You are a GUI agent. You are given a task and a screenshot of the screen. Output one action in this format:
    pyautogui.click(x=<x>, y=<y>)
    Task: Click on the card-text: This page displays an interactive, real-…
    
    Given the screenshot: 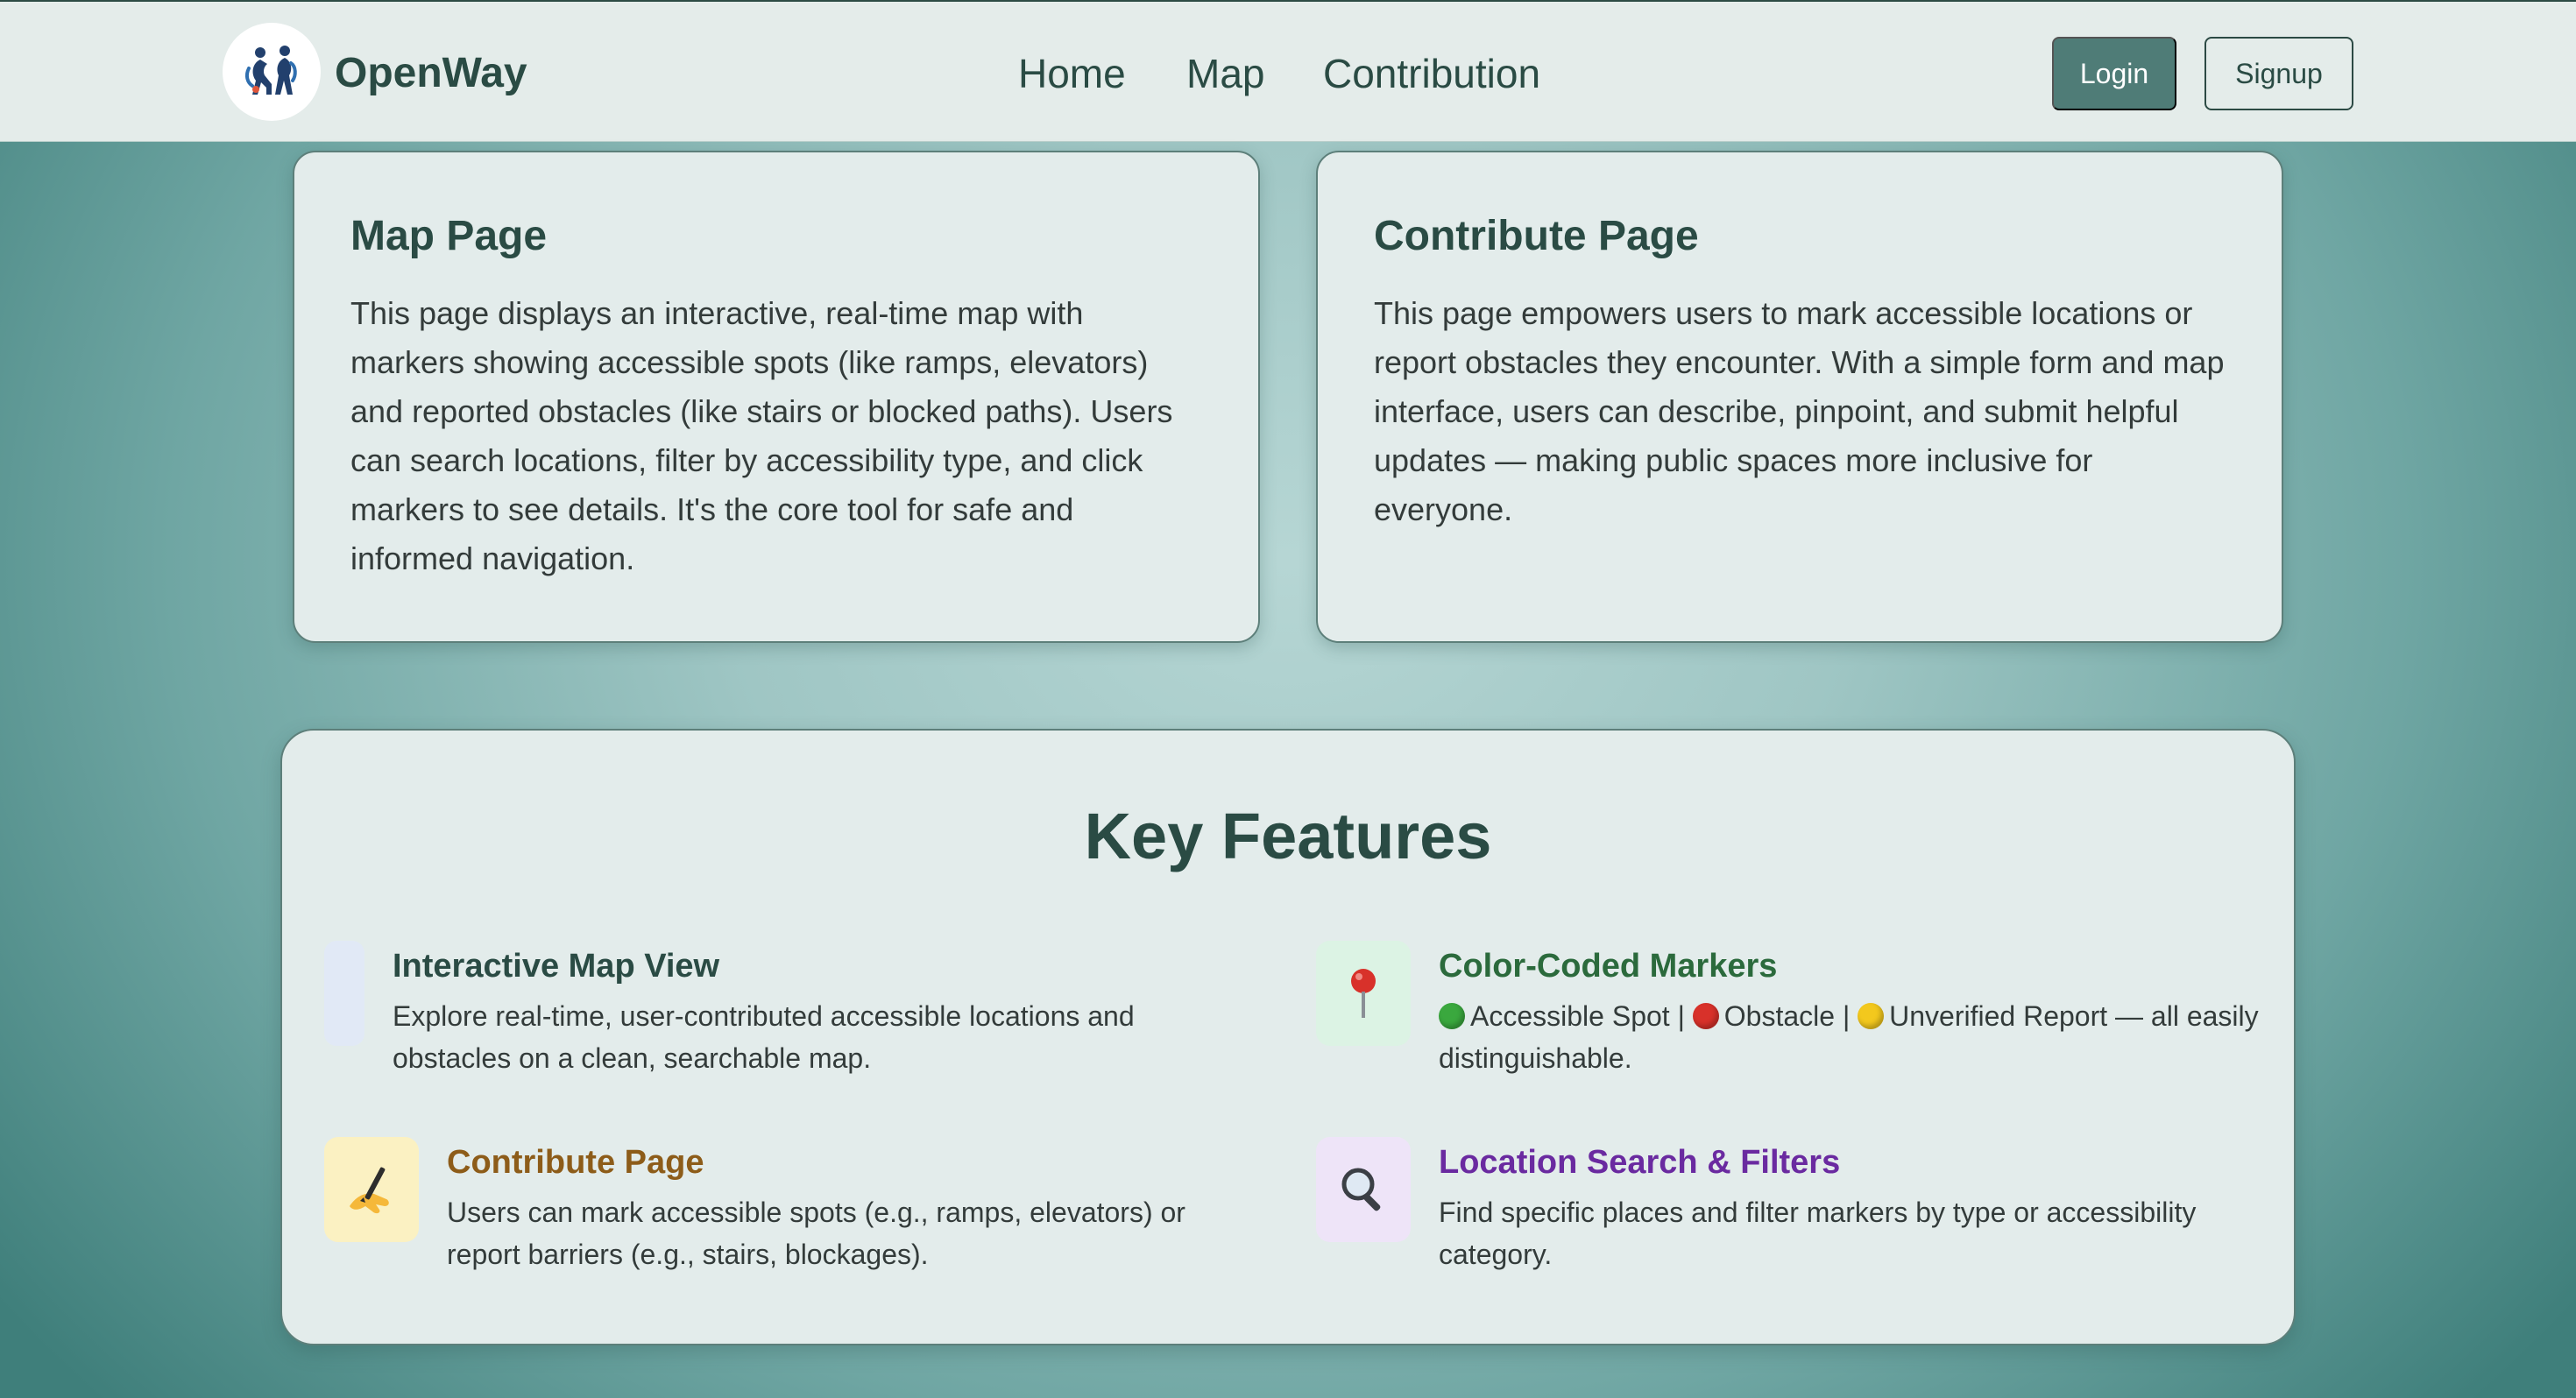 What is the action you would take?
    pyautogui.click(x=761, y=435)
    